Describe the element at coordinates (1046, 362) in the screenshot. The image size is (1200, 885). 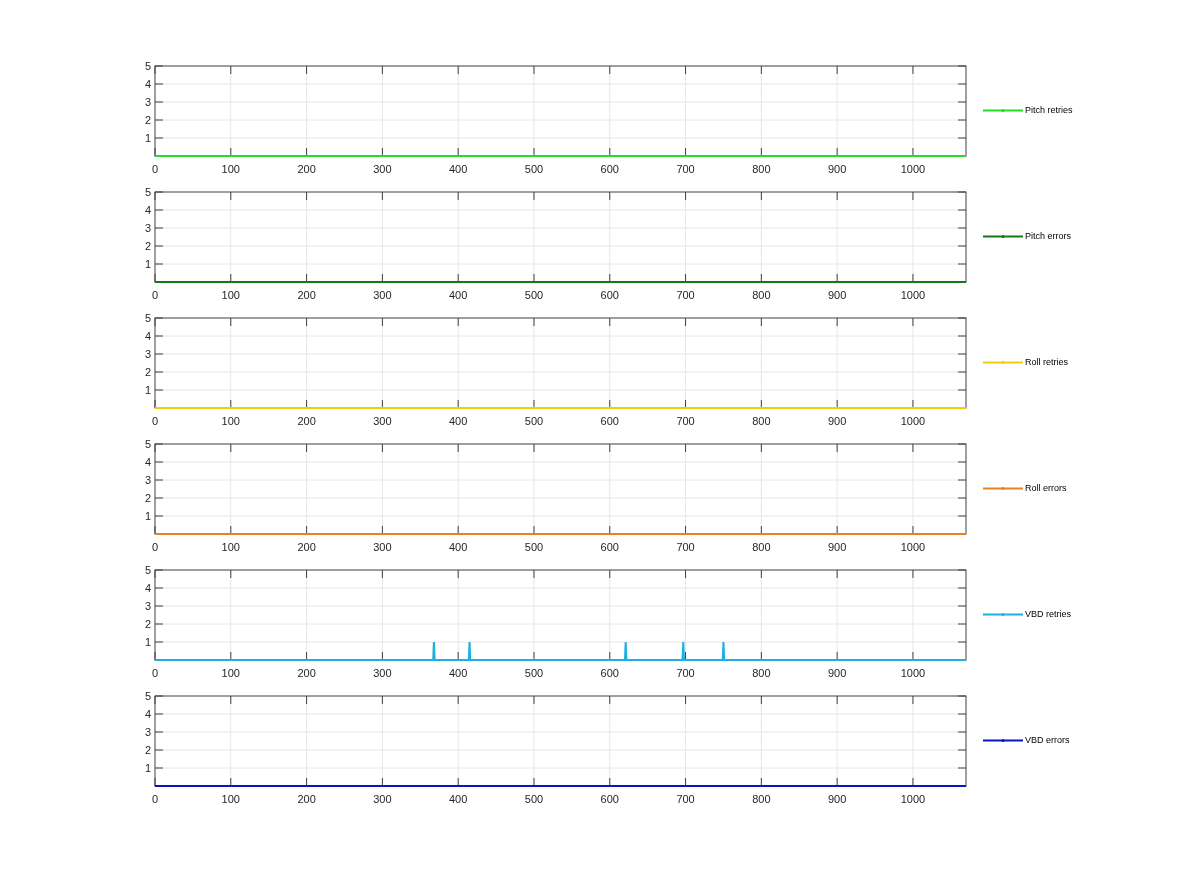
I see `legend-label: Roll retries` at that location.